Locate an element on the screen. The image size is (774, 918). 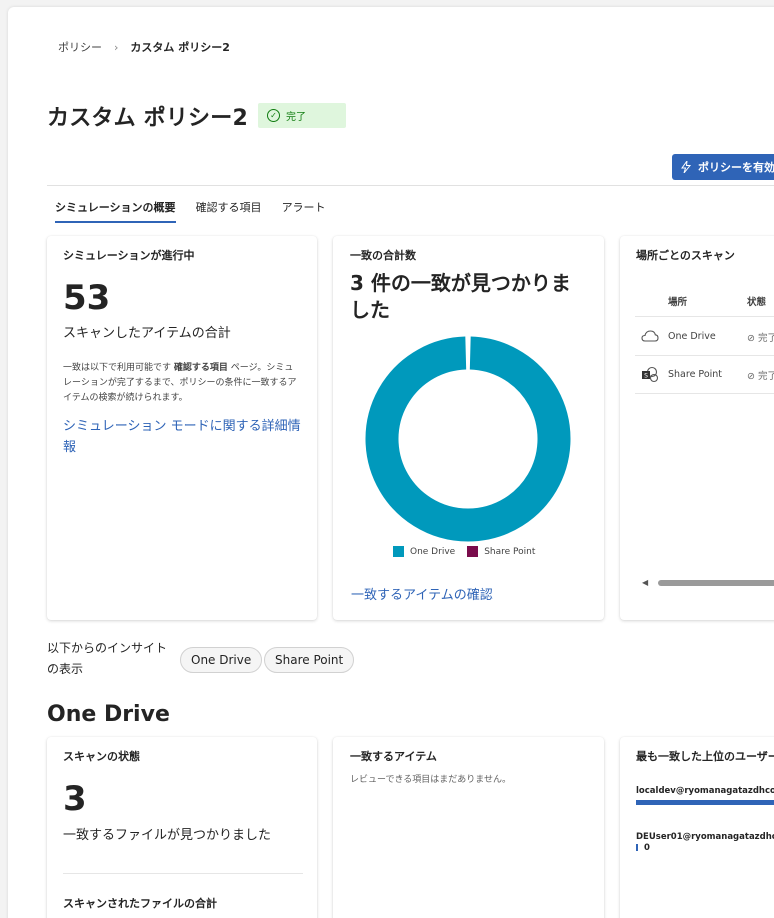
page-title: カスタム ポリシー2 is located at coordinates (147, 118).